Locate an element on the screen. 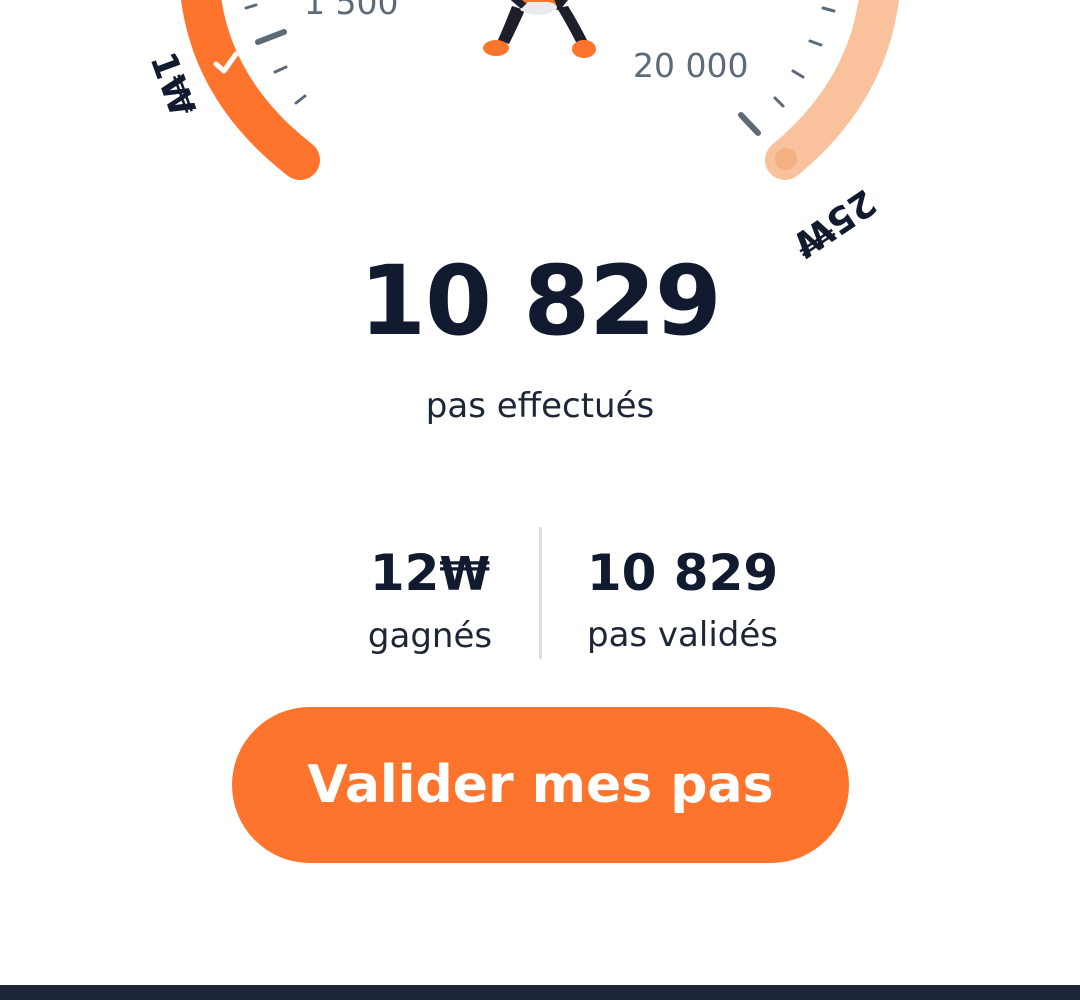 The width and height of the screenshot is (1080, 1000). validated-steps-label: pas validés is located at coordinates (682, 635).